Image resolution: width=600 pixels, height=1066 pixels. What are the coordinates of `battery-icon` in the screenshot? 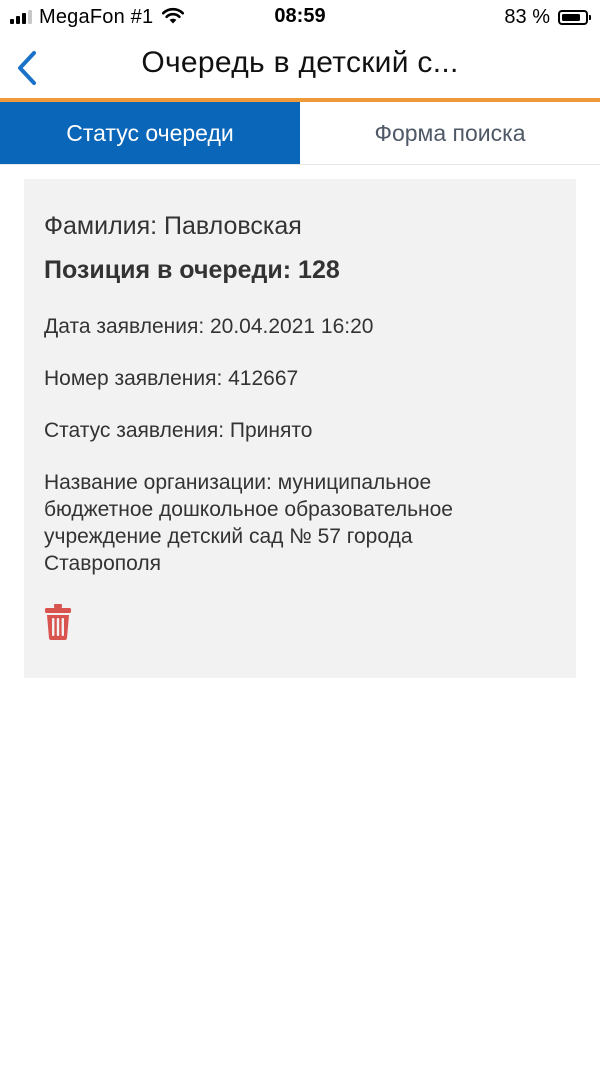 It's located at (574, 17).